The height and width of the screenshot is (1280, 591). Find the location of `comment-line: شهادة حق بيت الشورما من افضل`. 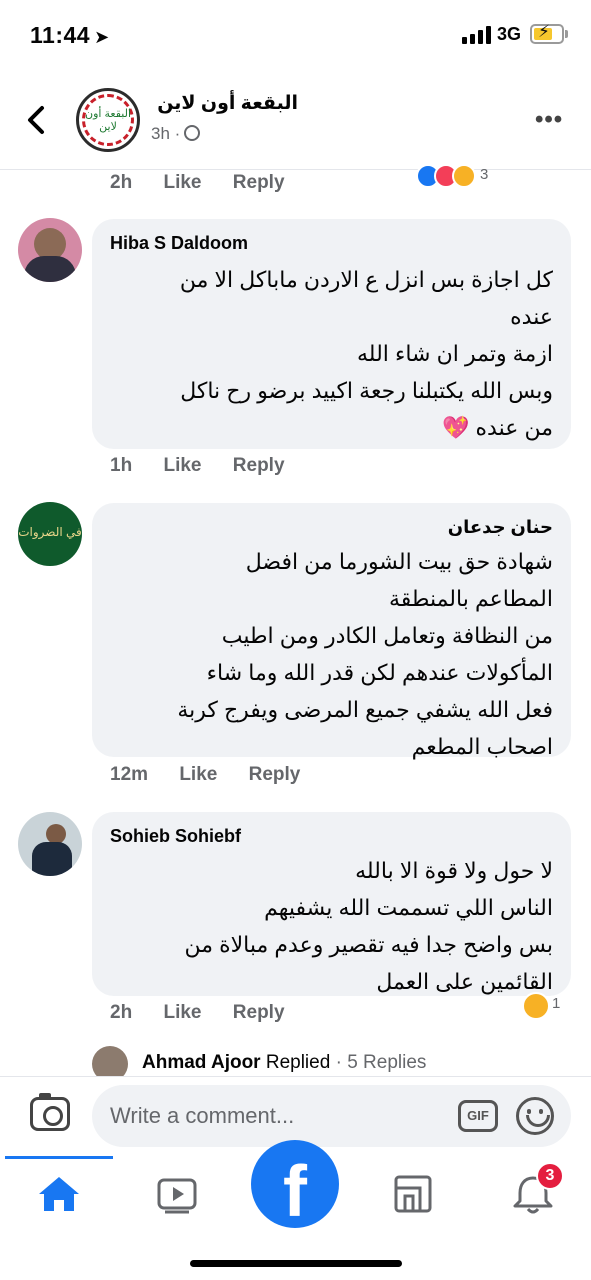

comment-line: شهادة حق بيت الشورما من افضل is located at coordinates (399, 561).